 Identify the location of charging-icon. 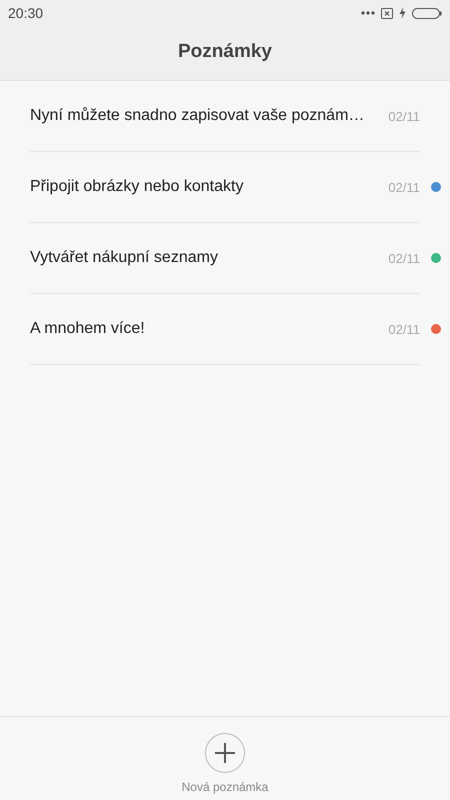
(402, 13).